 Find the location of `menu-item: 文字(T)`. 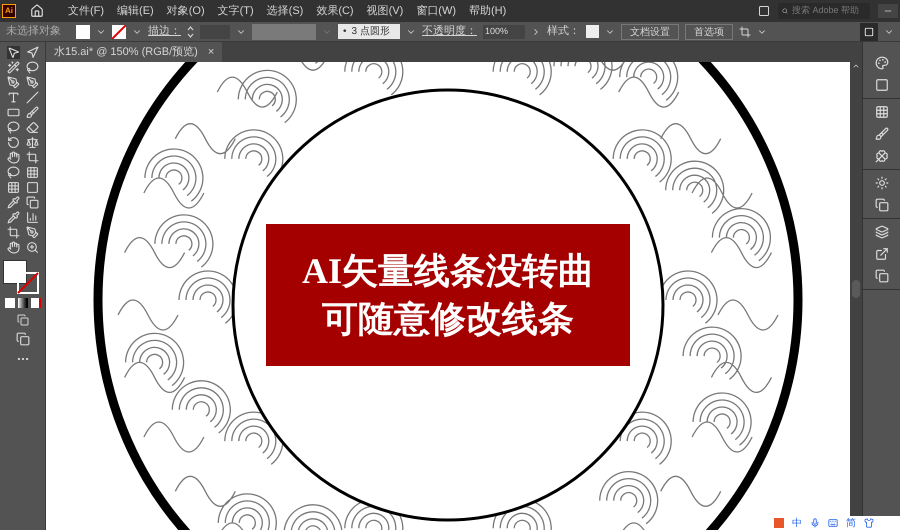

menu-item: 文字(T) is located at coordinates (236, 11).